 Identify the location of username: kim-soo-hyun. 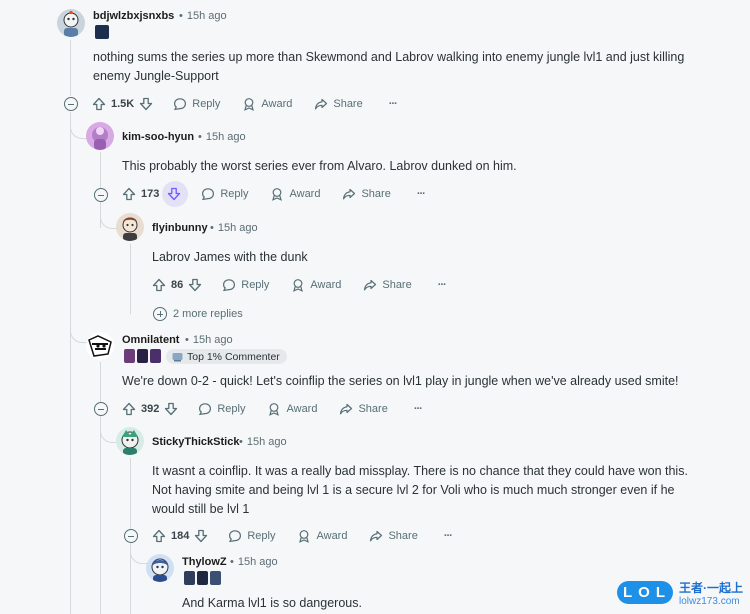
(158, 137).